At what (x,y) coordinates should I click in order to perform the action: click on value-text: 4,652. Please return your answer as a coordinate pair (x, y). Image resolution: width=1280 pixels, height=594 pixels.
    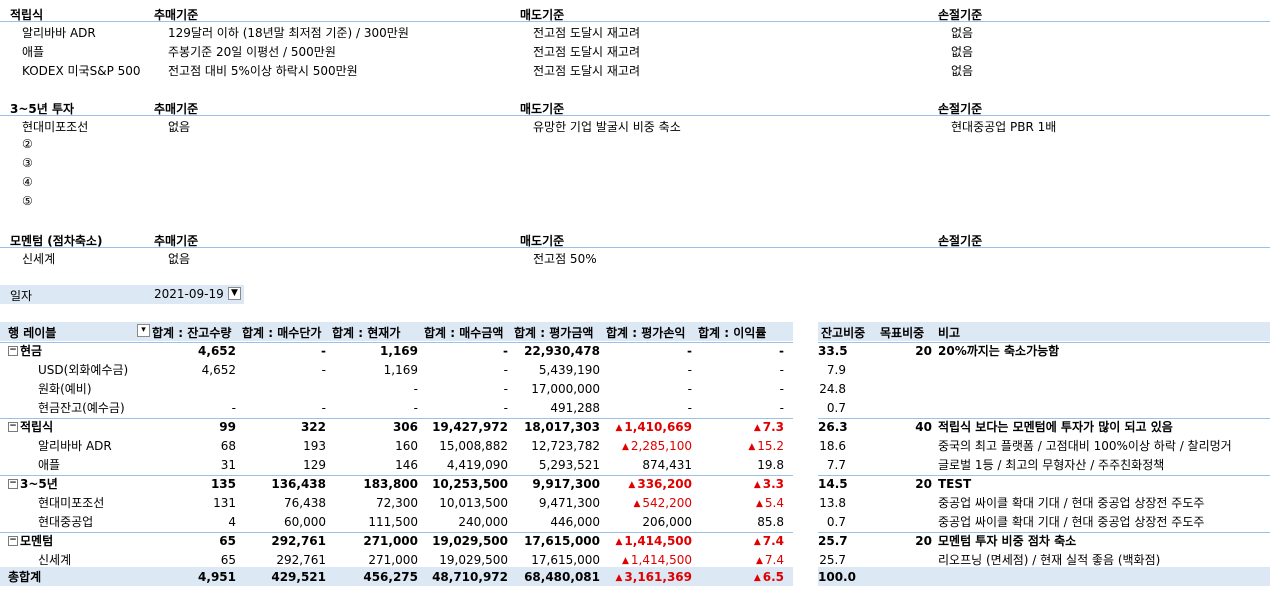
    Looking at the image, I should click on (218, 370).